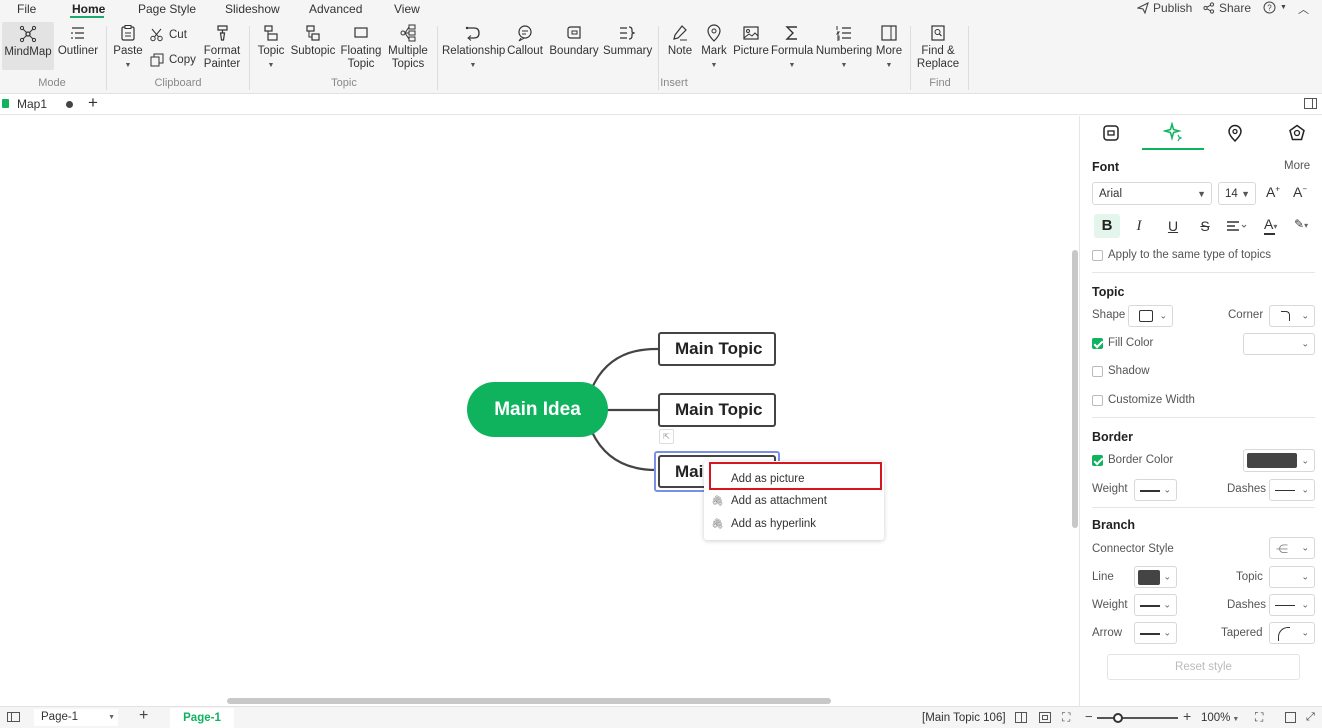 Image resolution: width=1322 pixels, height=728 pixels. I want to click on menu-advanced: Advanced, so click(335, 9).